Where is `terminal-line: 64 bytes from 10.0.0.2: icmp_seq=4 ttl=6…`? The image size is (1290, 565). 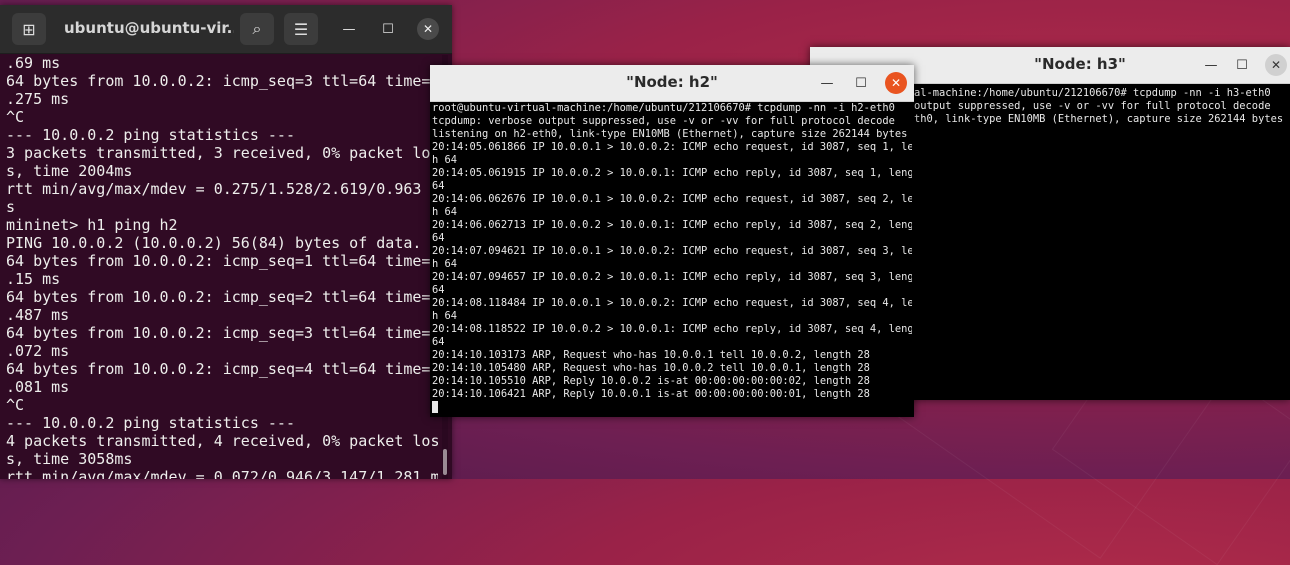 terminal-line: 64 bytes from 10.0.0.2: icmp_seq=4 ttl=6… is located at coordinates (218, 369).